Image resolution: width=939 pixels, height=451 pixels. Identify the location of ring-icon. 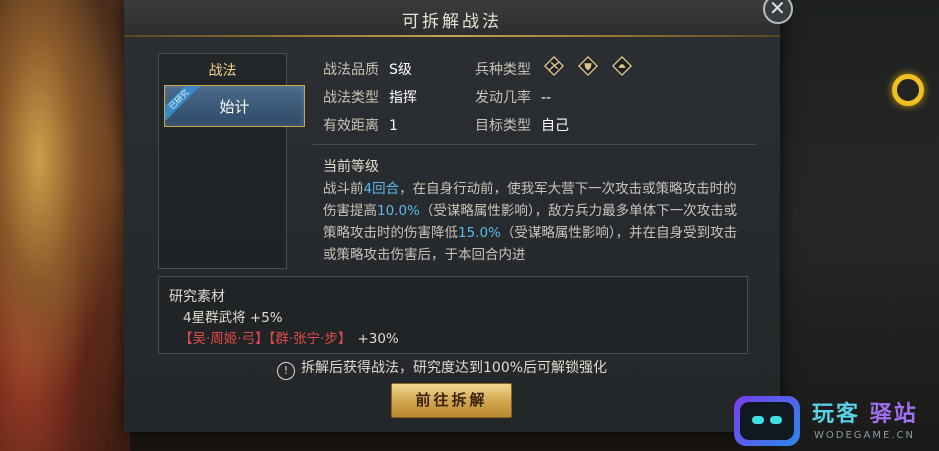
(908, 90).